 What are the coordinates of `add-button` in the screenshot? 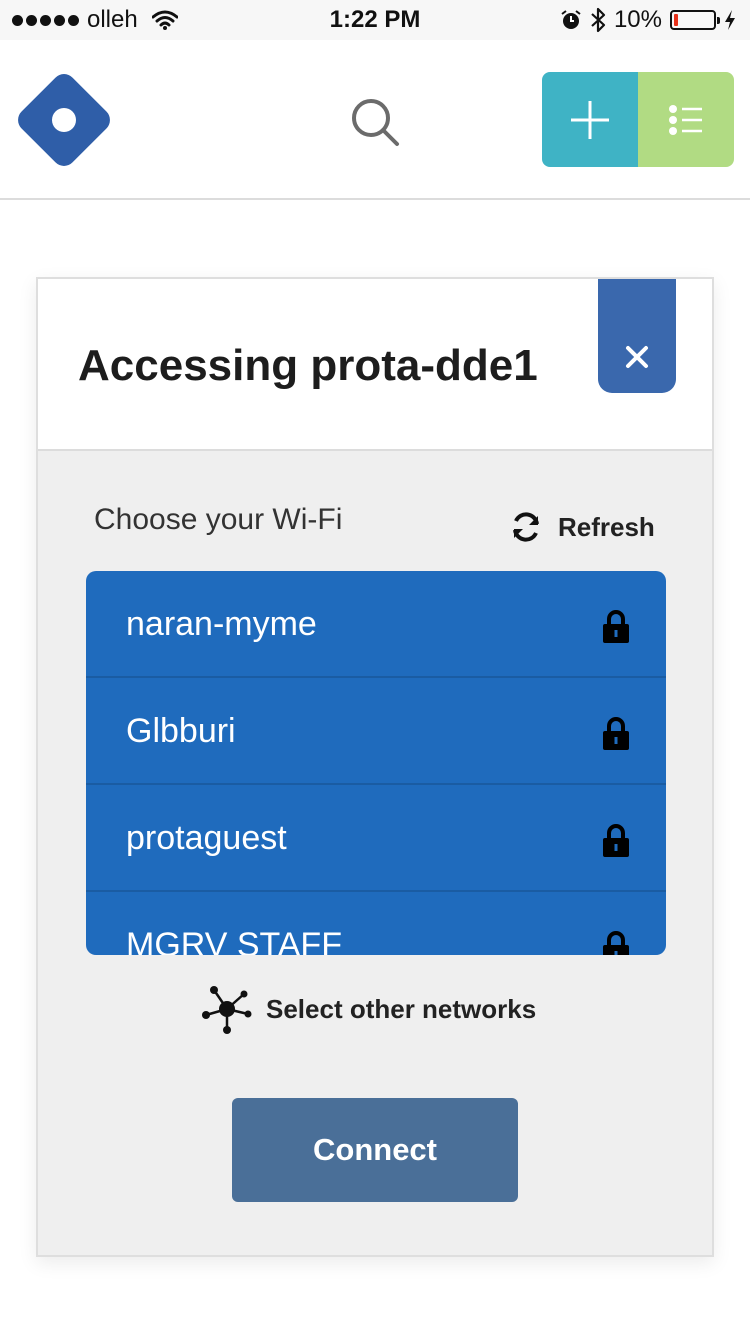 It's located at (590, 119).